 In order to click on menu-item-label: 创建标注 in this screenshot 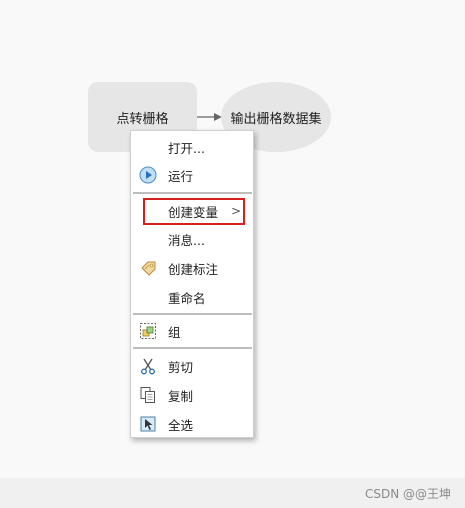, I will do `click(193, 269)`.